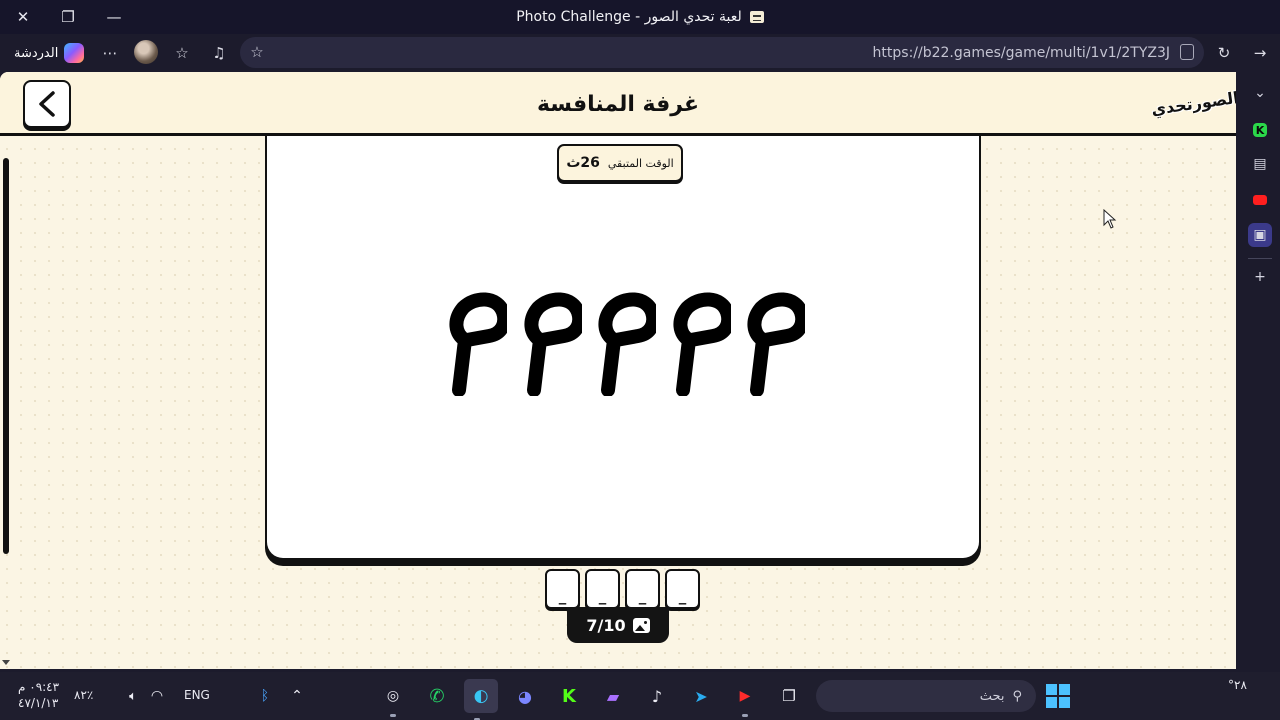  Describe the element at coordinates (1187, 52) in the screenshot. I see `site-info-lock-icon` at that location.